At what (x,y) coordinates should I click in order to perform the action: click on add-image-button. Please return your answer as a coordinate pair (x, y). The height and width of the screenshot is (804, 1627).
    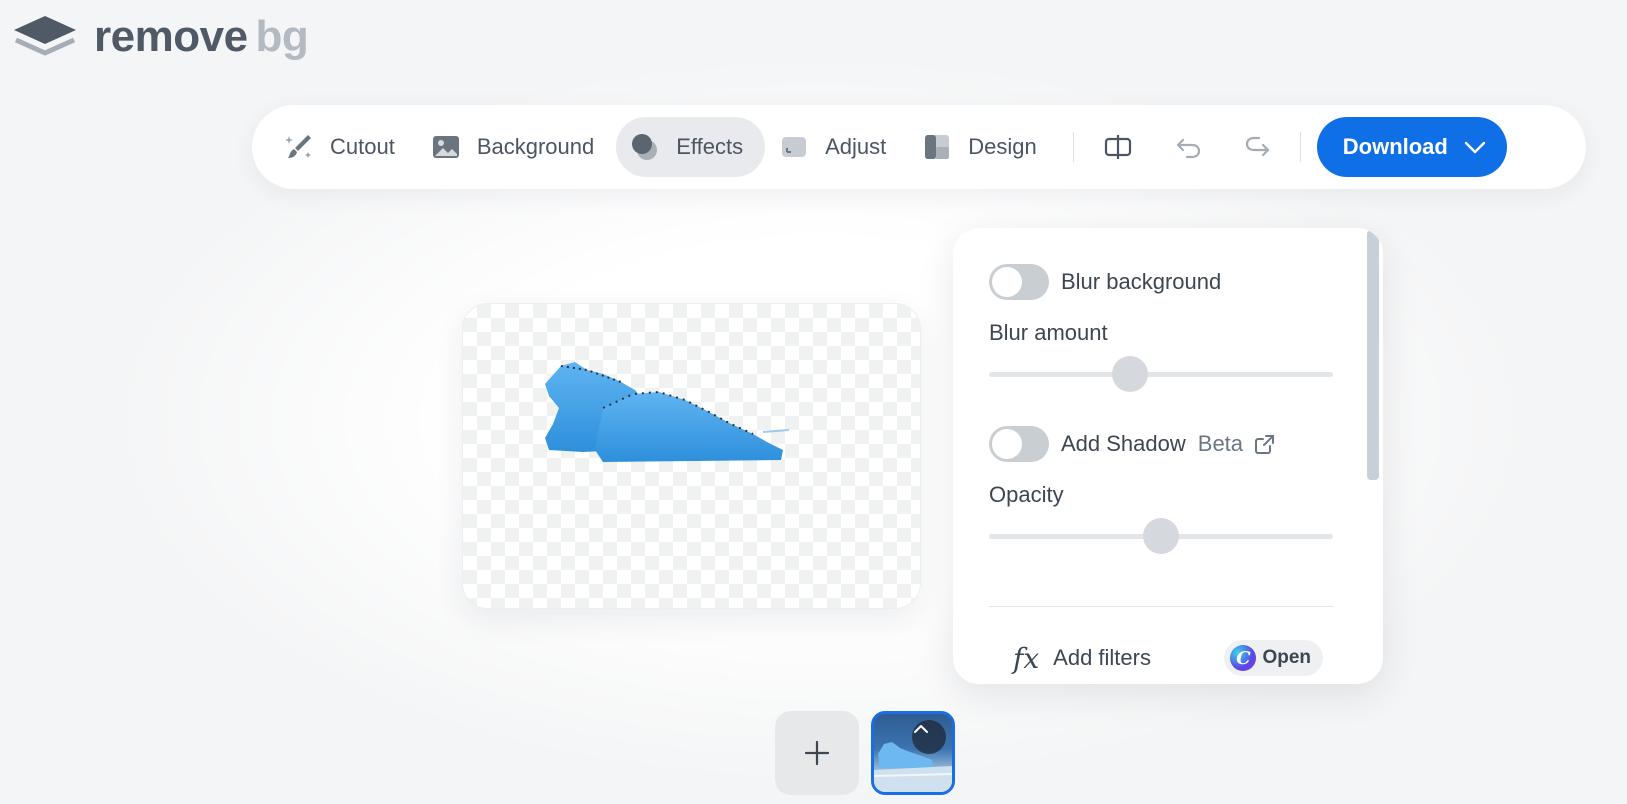
    Looking at the image, I should click on (817, 753).